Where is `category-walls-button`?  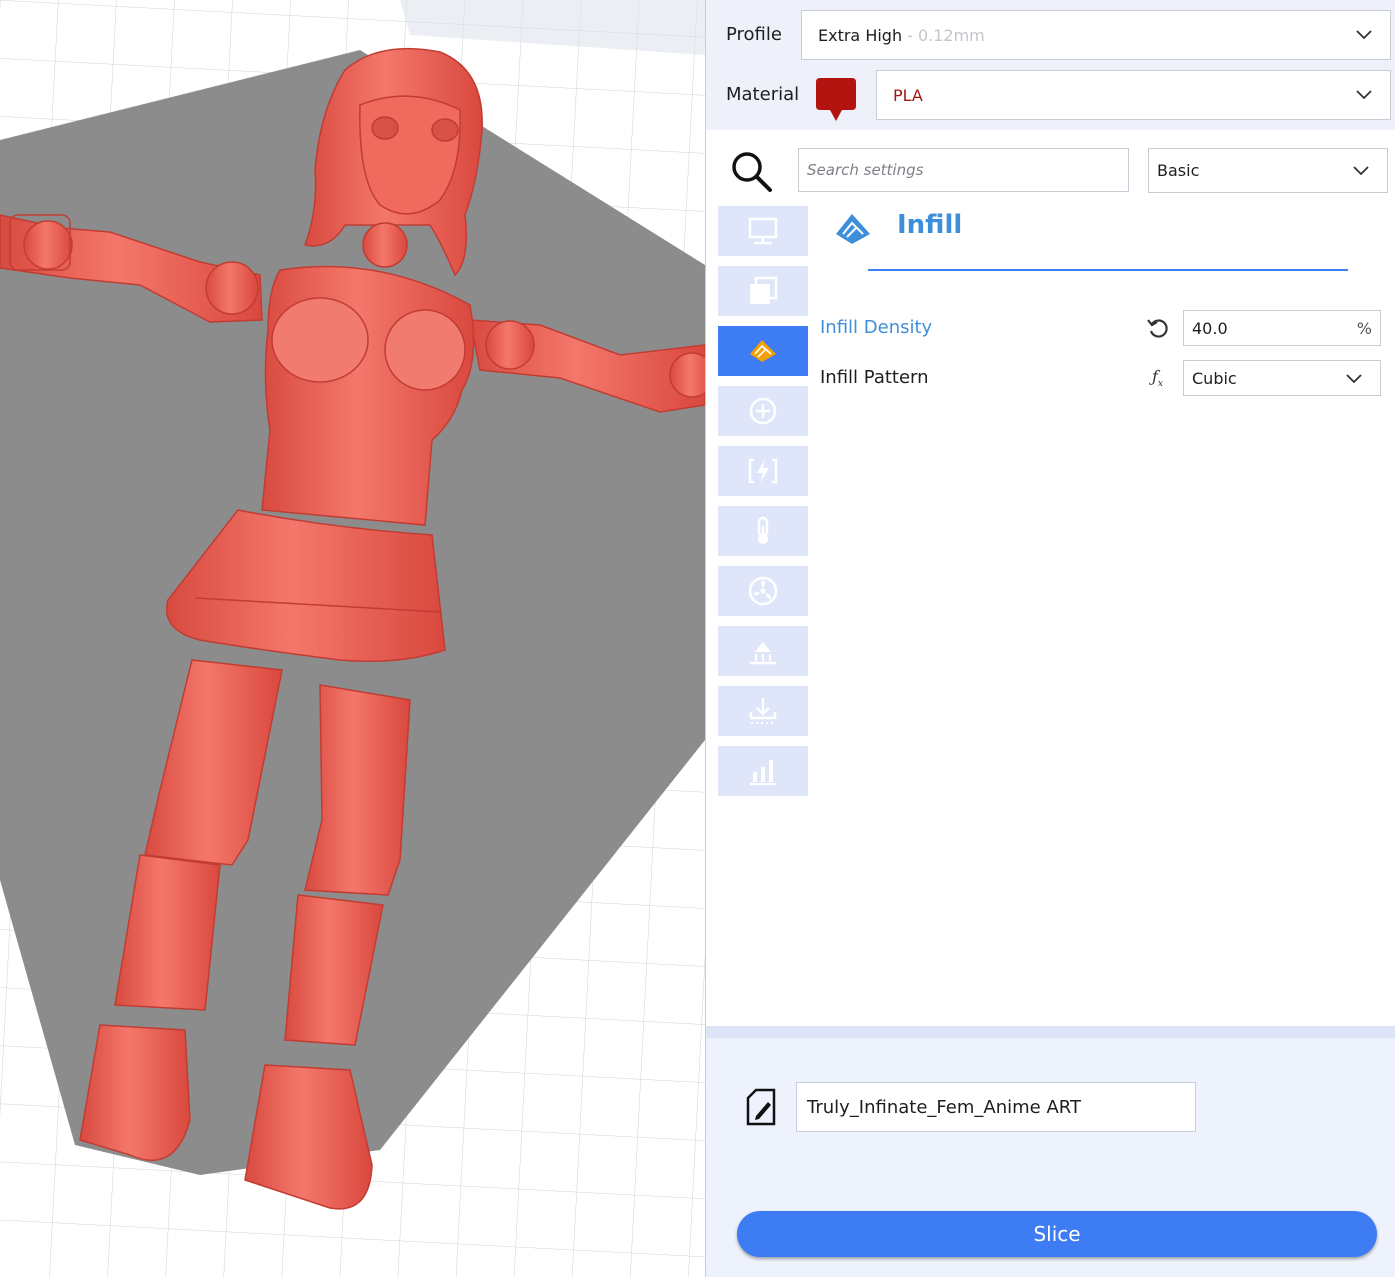 category-walls-button is located at coordinates (763, 291).